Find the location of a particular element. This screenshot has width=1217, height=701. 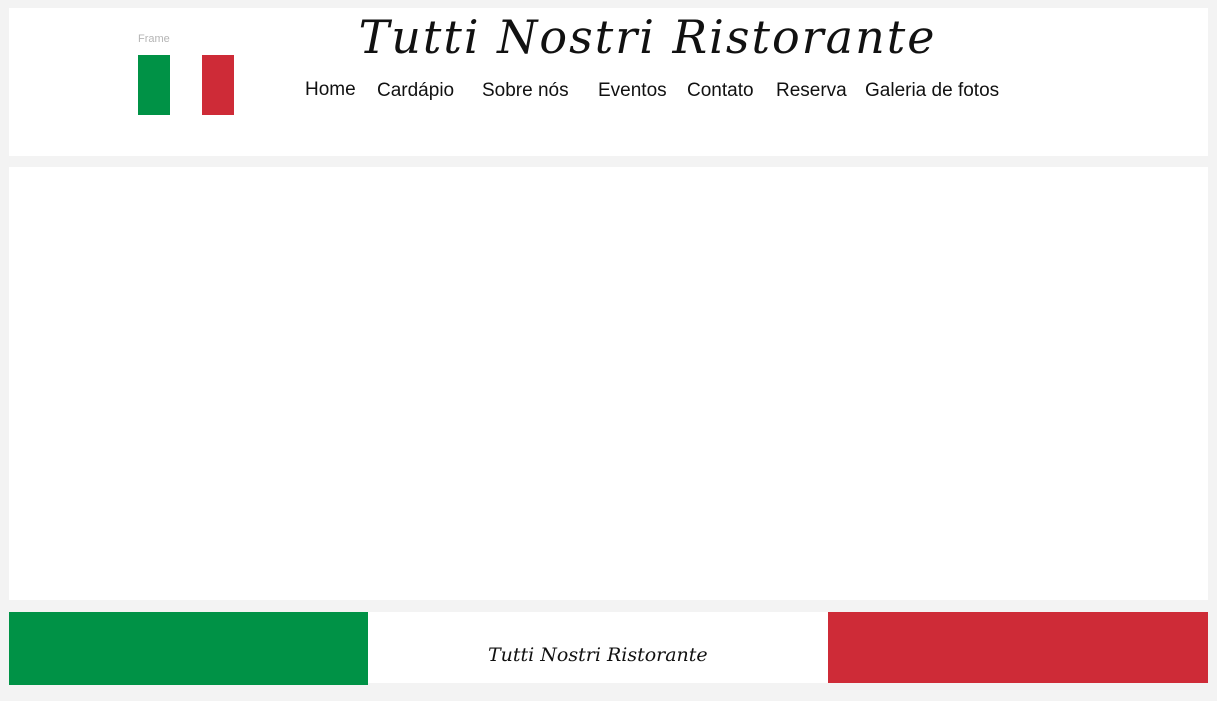

nav-item-home: Home is located at coordinates (330, 90).